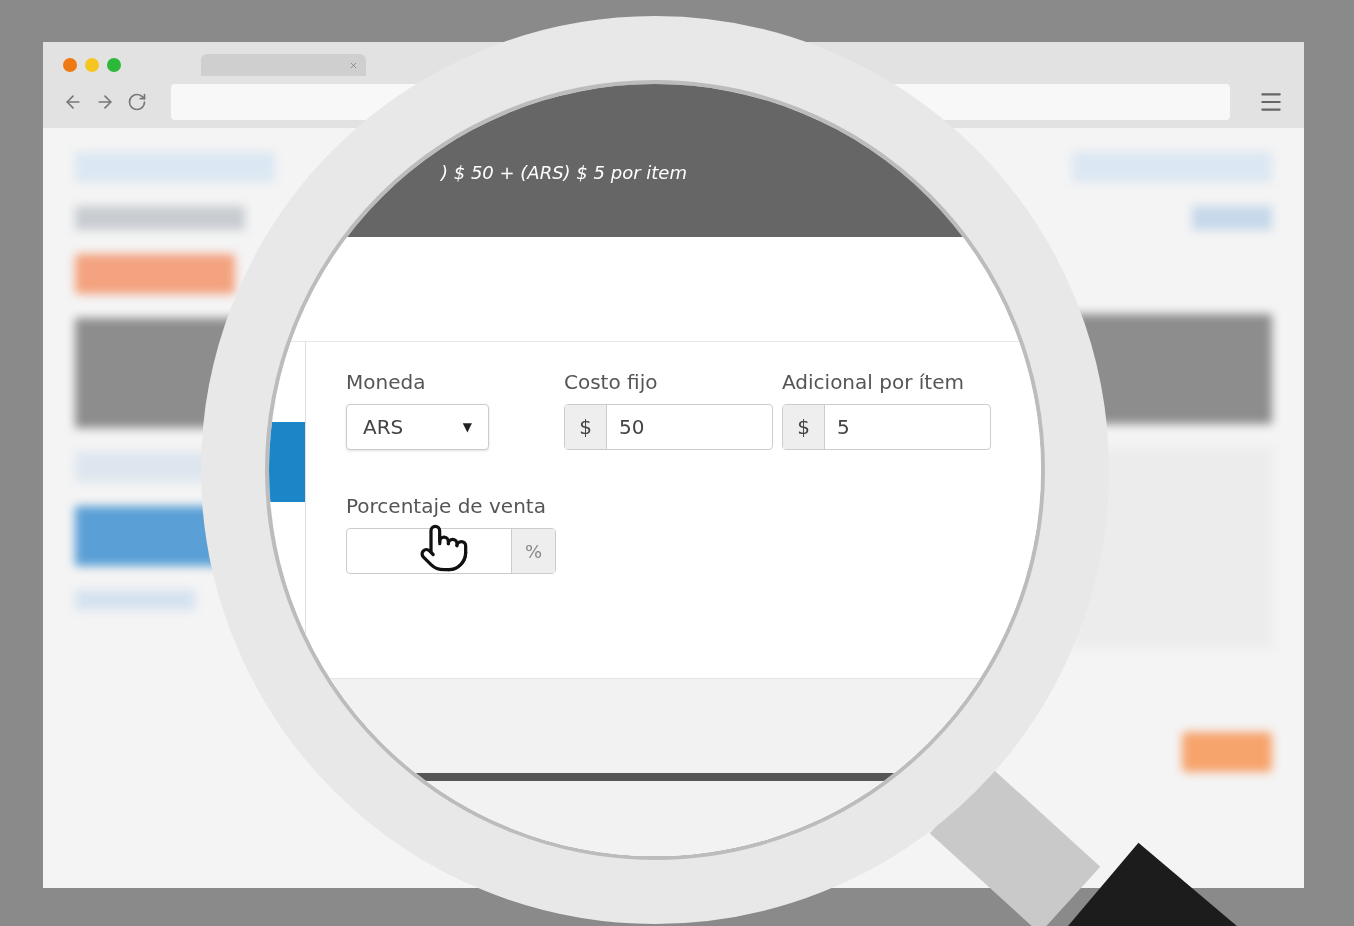  What do you see at coordinates (446, 506) in the screenshot?
I see `field-label: Porcentaje de venta` at bounding box center [446, 506].